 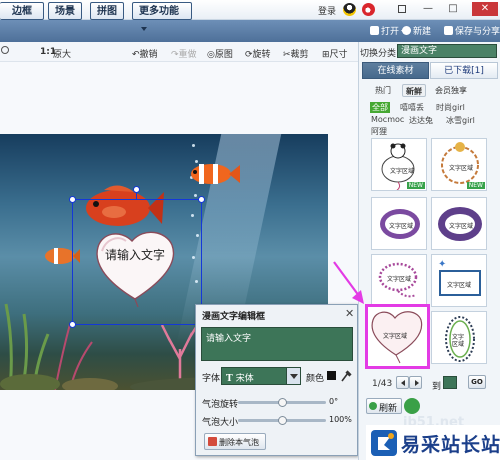 I want to click on next-page-button, so click(x=415, y=382).